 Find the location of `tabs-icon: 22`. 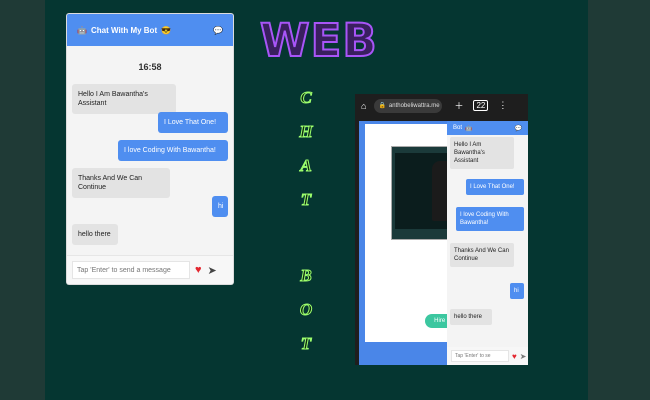

tabs-icon: 22 is located at coordinates (481, 105).